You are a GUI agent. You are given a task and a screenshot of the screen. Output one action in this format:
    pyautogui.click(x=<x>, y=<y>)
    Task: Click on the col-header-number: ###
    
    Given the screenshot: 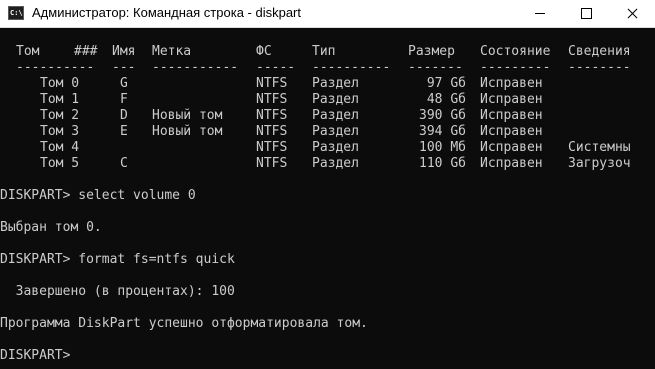 What is the action you would take?
    pyautogui.click(x=86, y=51)
    